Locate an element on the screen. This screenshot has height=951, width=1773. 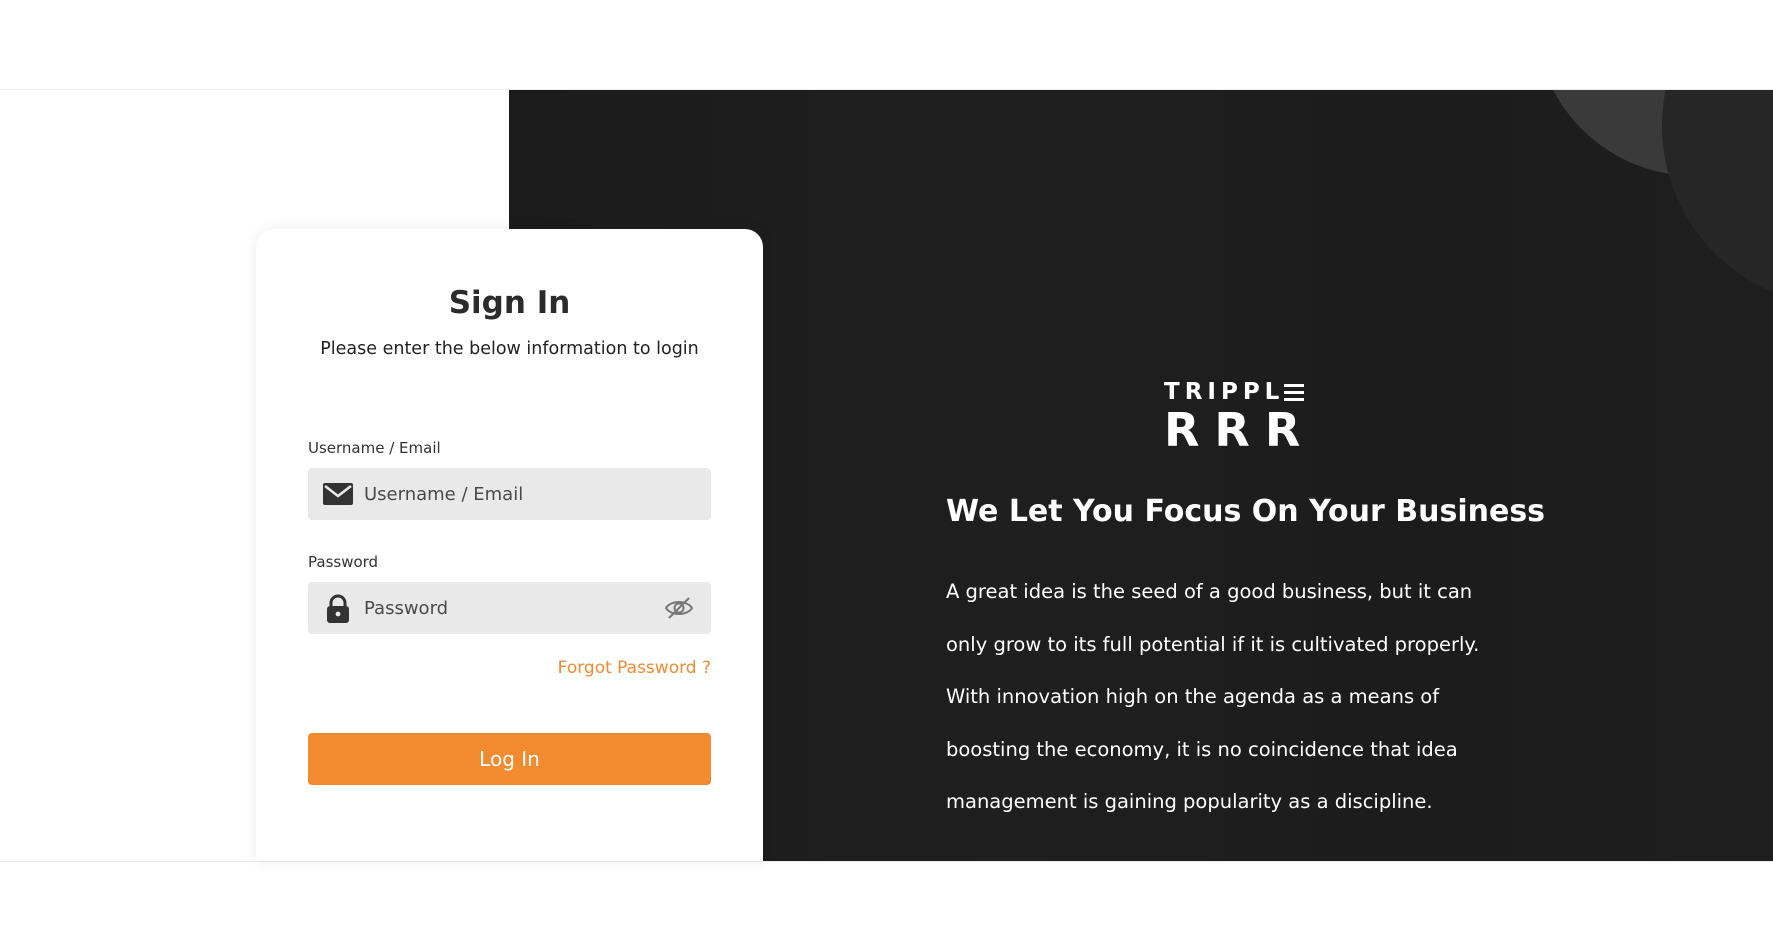
lock-icon is located at coordinates (338, 608).